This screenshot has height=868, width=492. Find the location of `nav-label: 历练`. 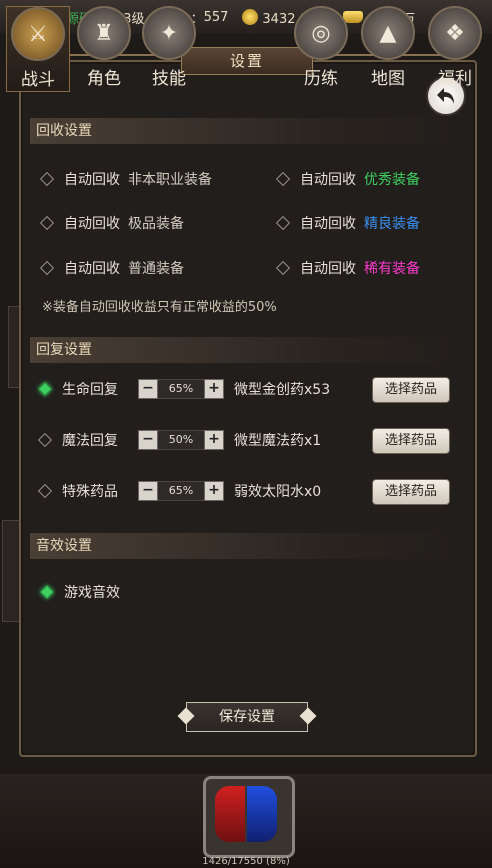

nav-label: 历练 is located at coordinates (321, 79).